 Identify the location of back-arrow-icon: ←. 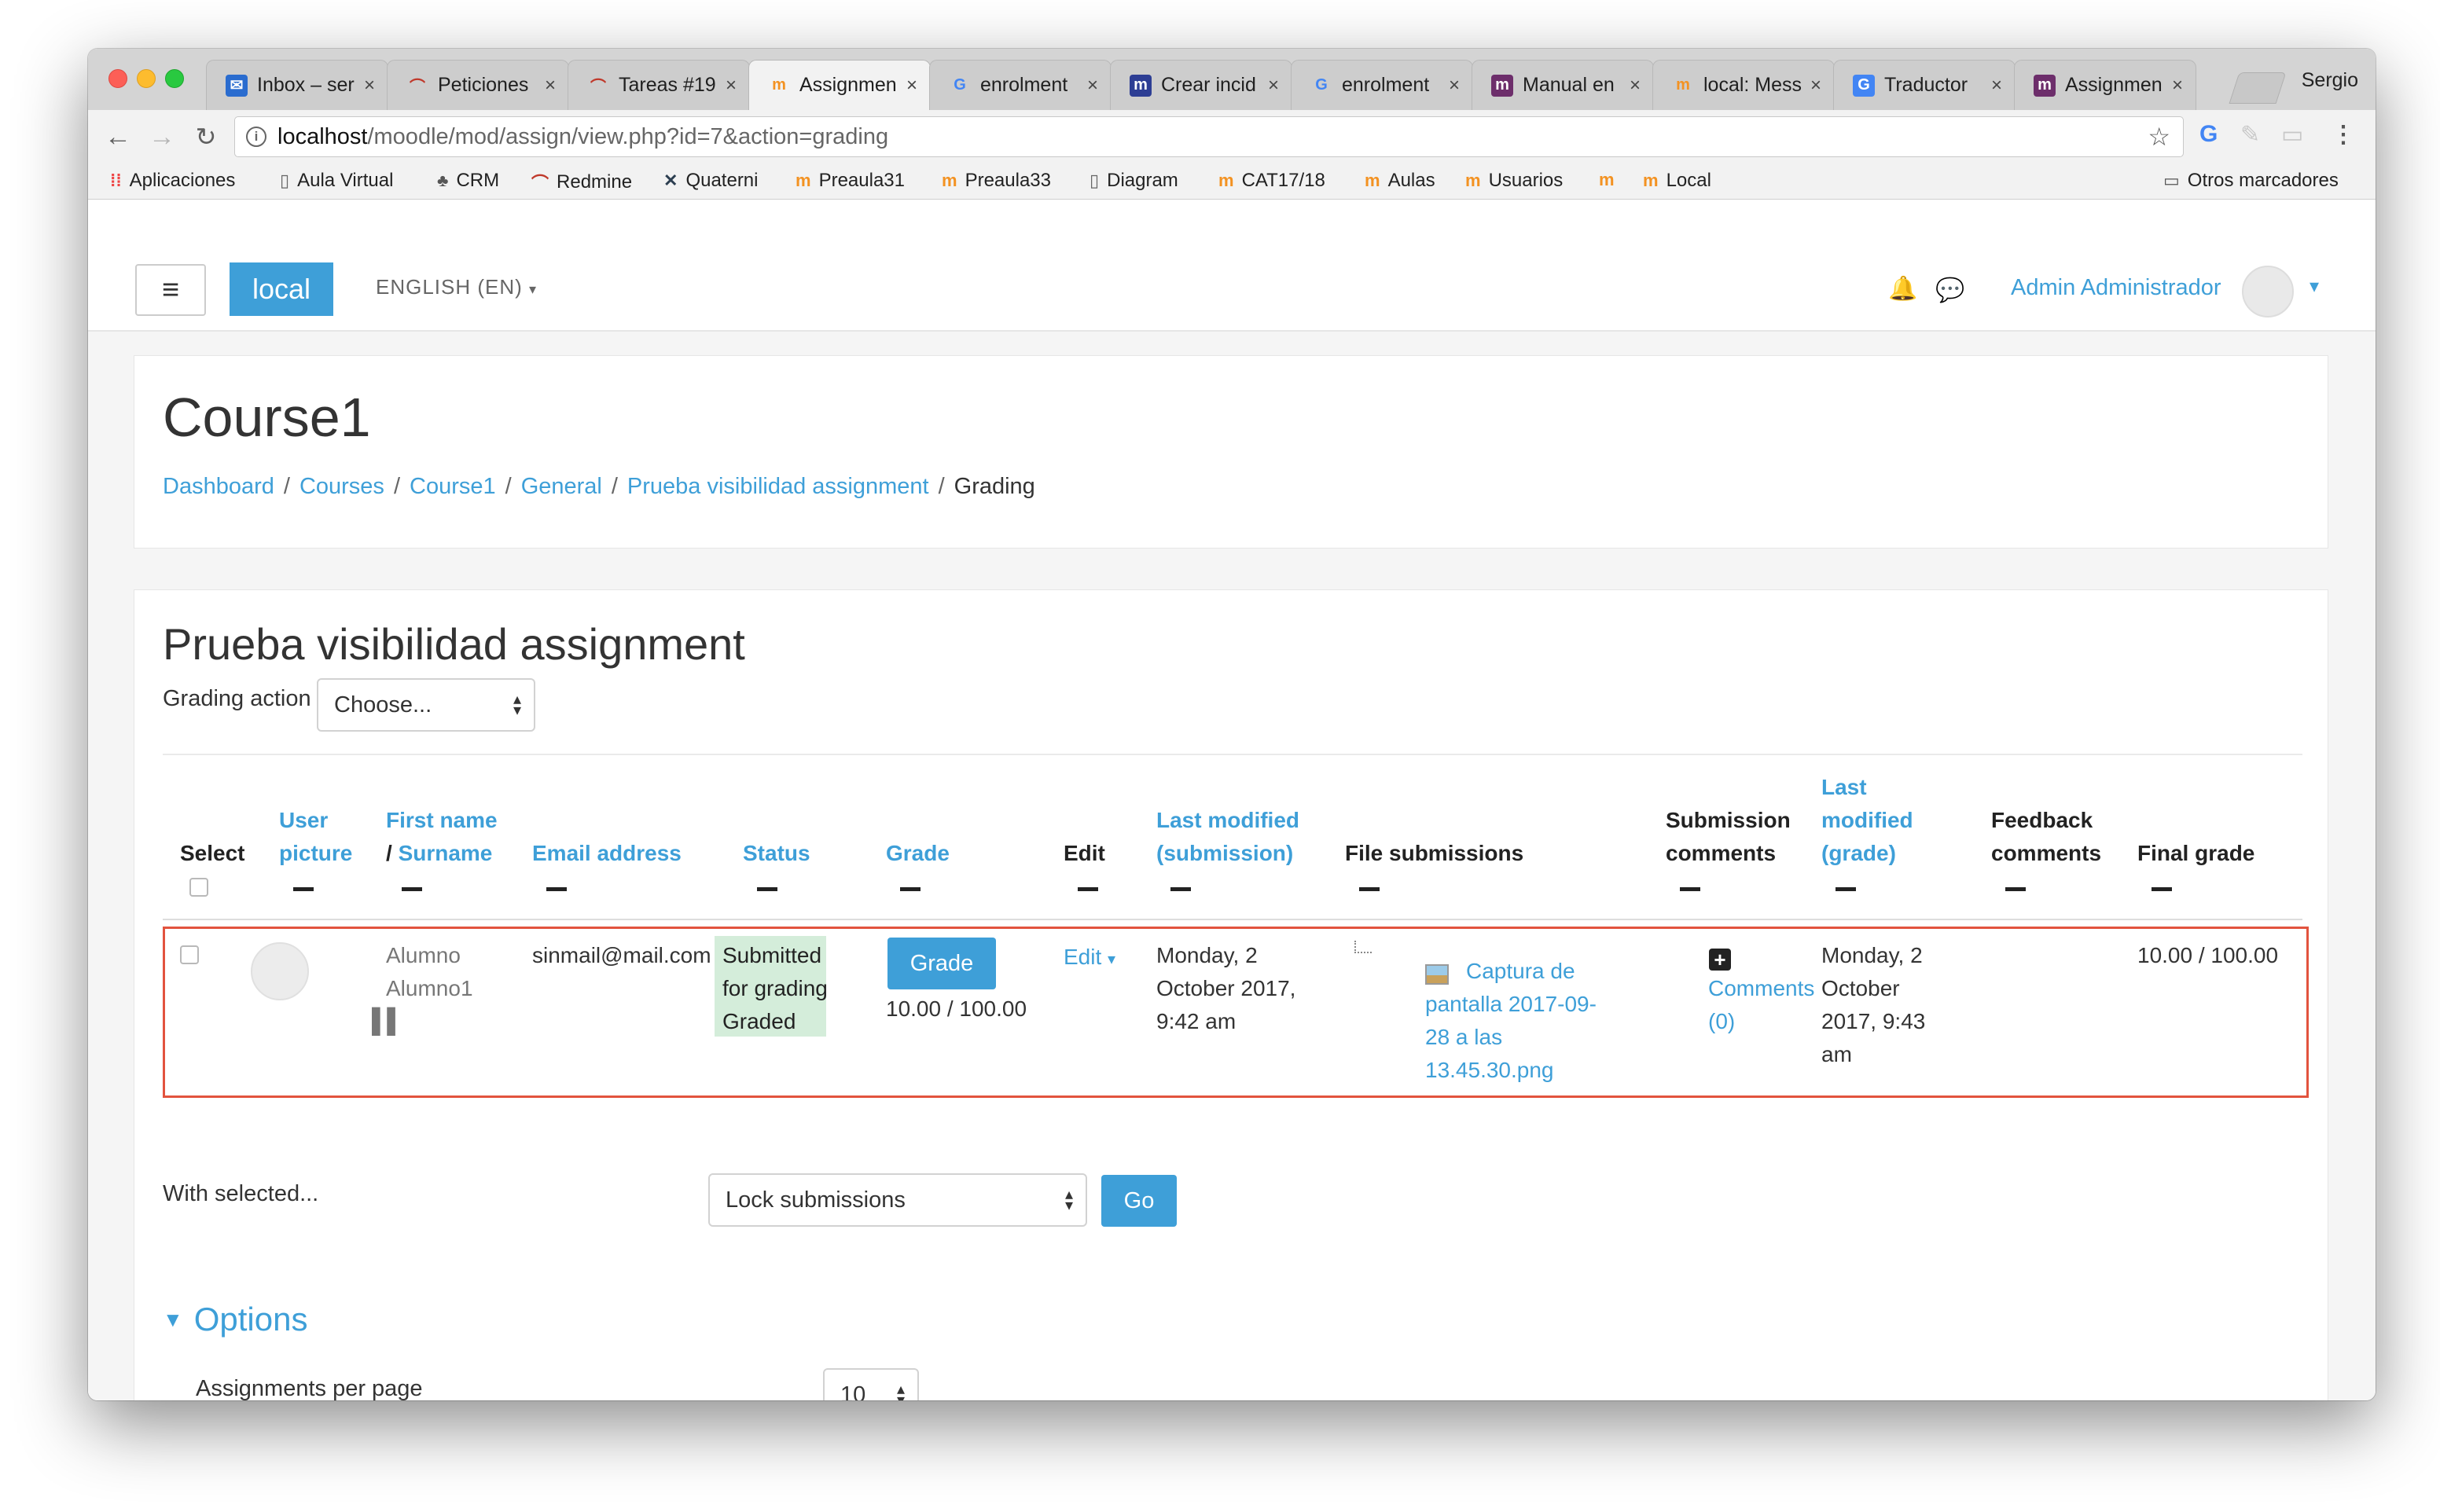
(118, 137).